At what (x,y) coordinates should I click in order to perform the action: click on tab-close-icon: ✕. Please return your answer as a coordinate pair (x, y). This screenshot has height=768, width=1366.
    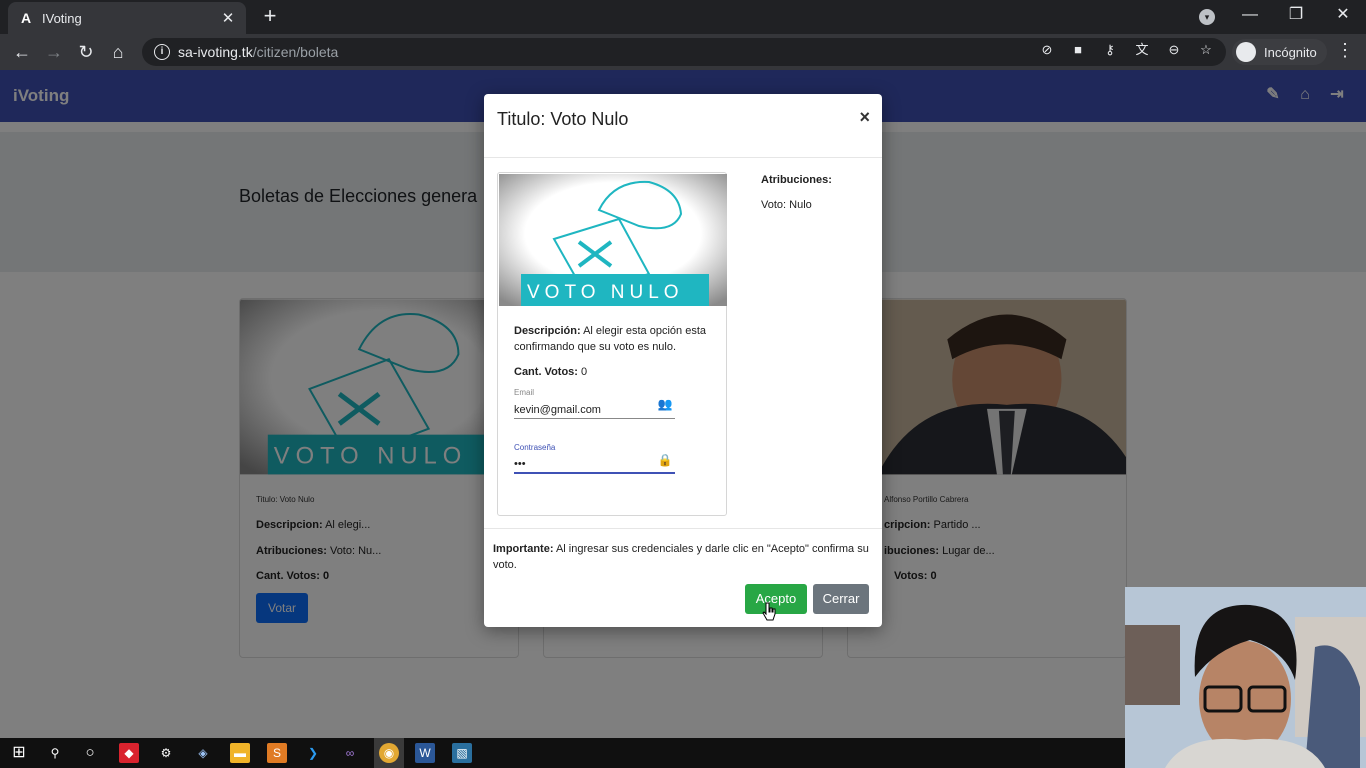
    Looking at the image, I should click on (228, 18).